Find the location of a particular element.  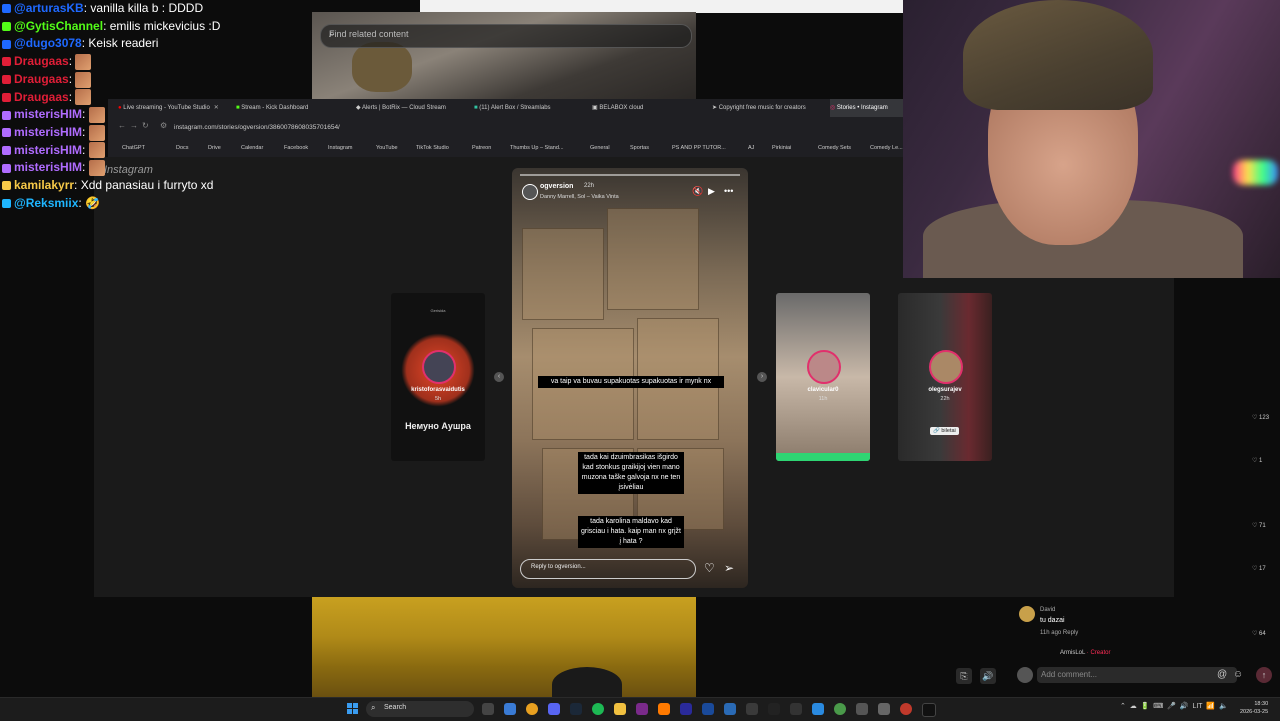

bookmark-folder-general: General is located at coordinates (600, 148).